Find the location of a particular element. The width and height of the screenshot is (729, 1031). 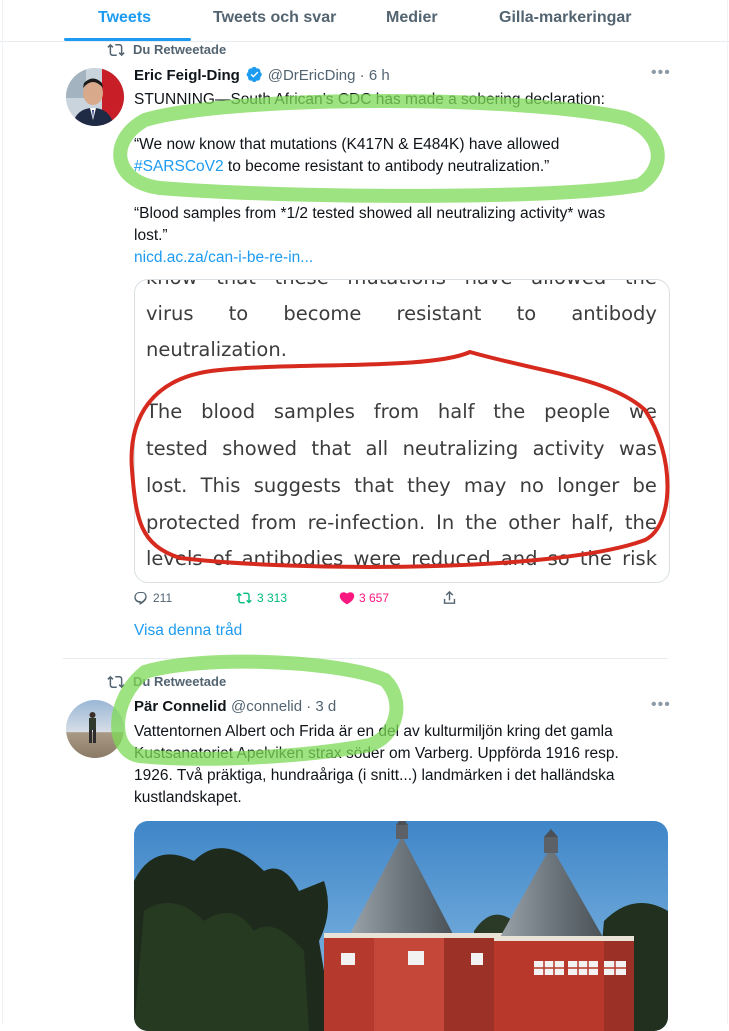

tab-tweets: Tweets is located at coordinates (124, 18).